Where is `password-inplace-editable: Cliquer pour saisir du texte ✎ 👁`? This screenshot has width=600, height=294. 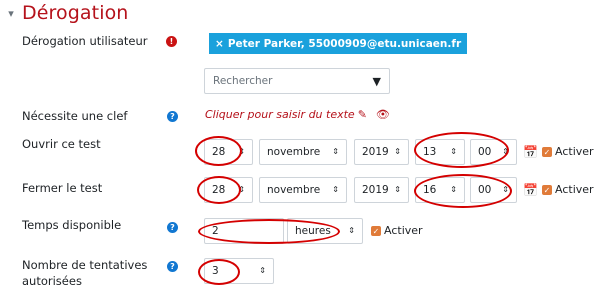 password-inplace-editable: Cliquer pour saisir du texte ✎ 👁 is located at coordinates (297, 114).